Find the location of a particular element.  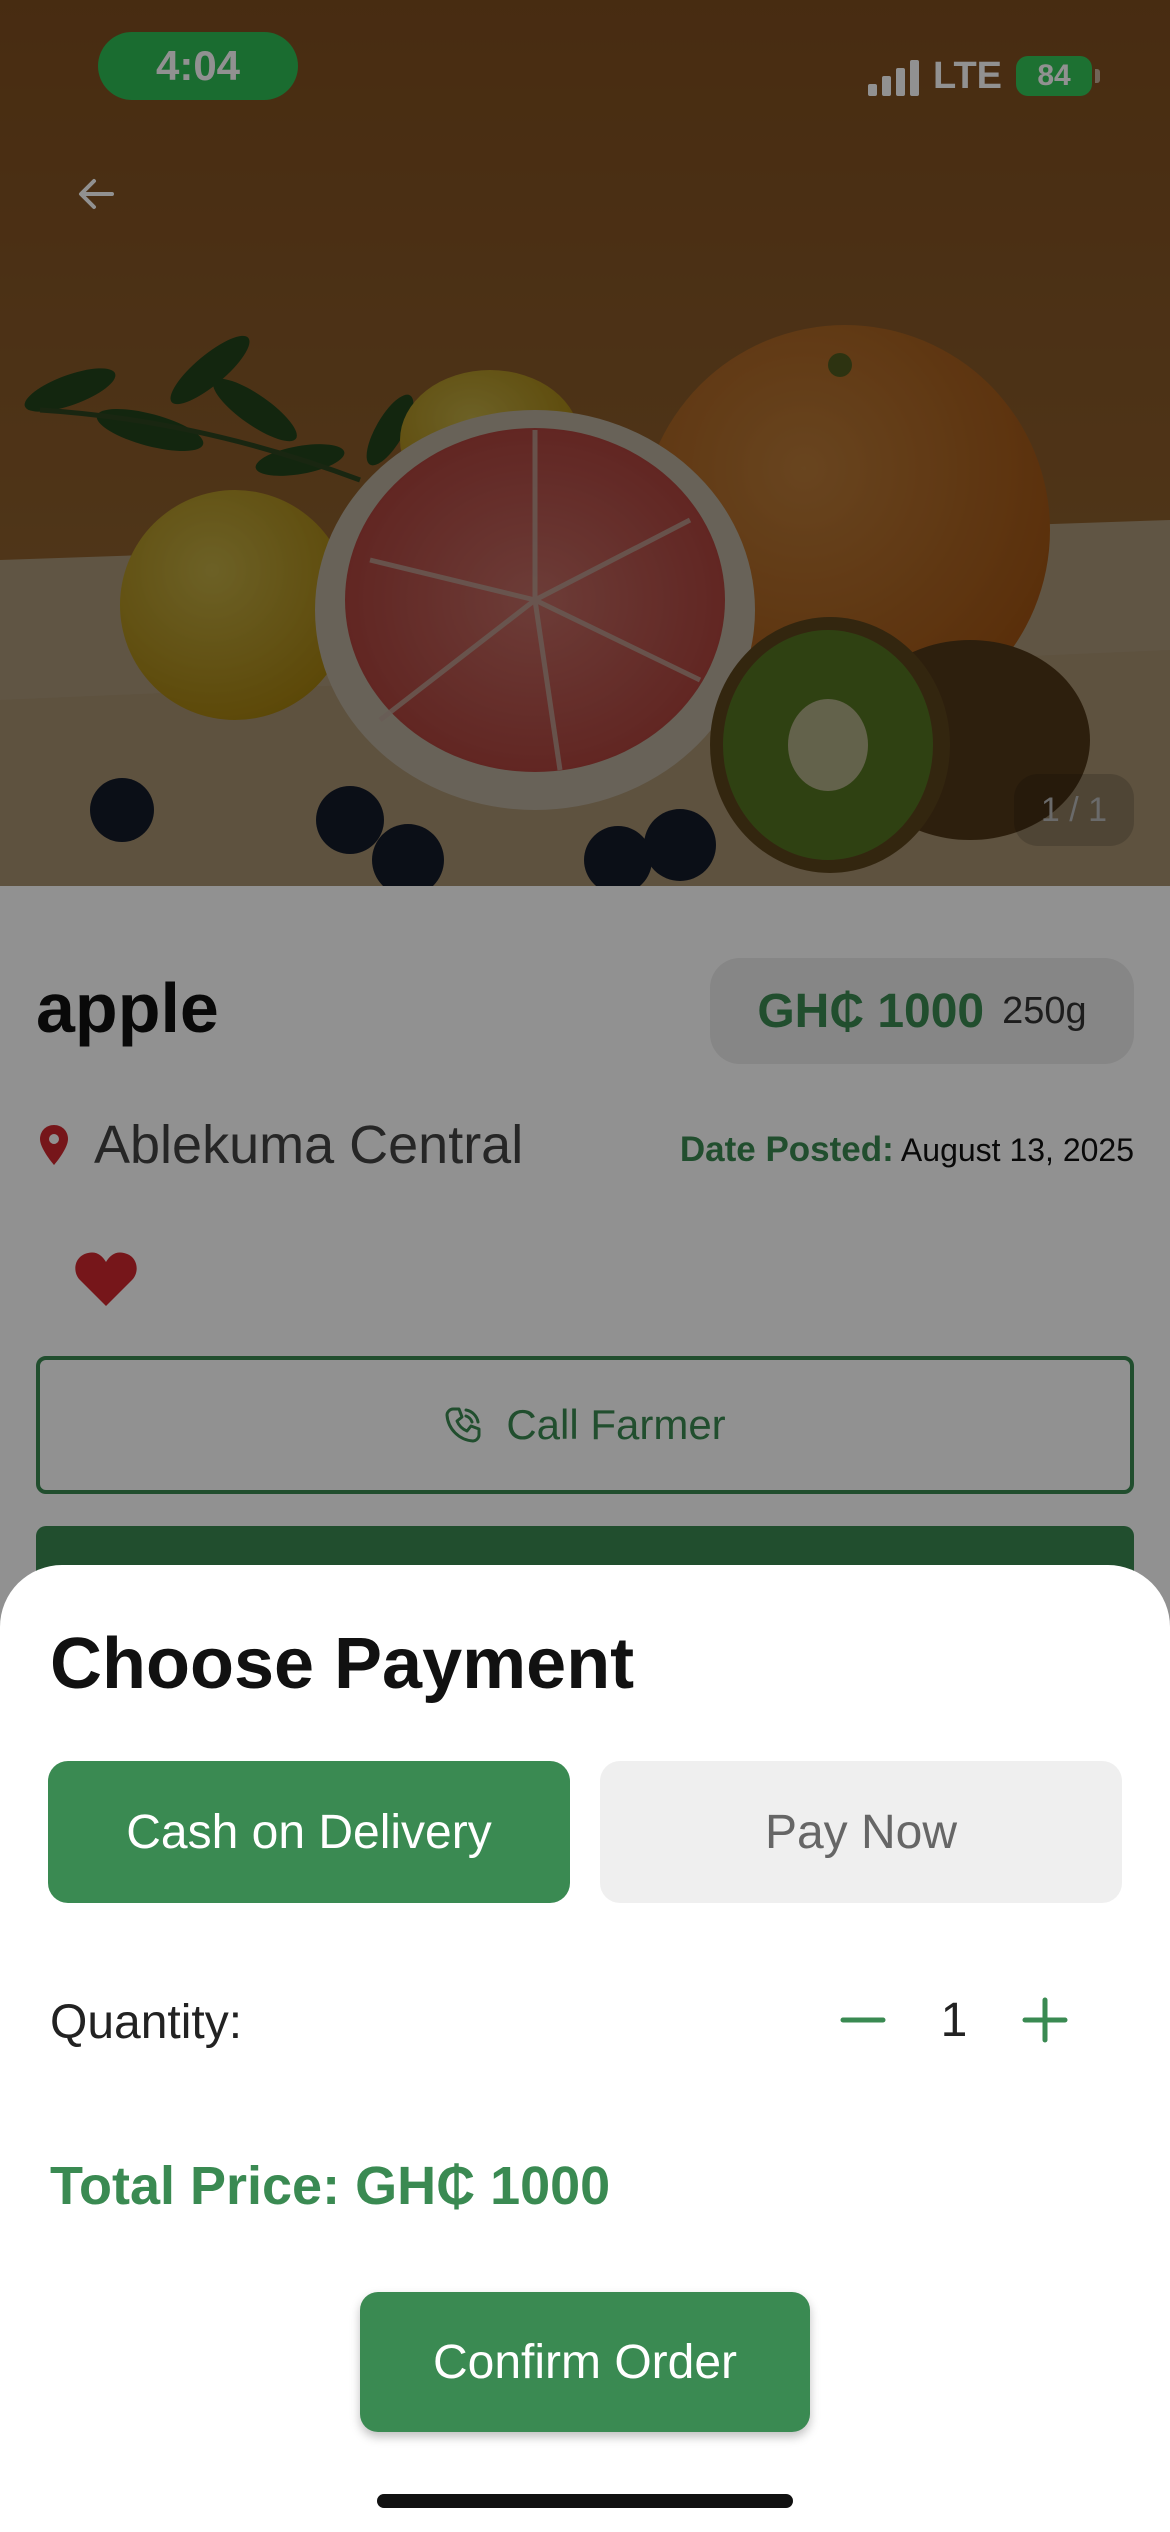

decrease-quantity-button is located at coordinates (863, 2020).